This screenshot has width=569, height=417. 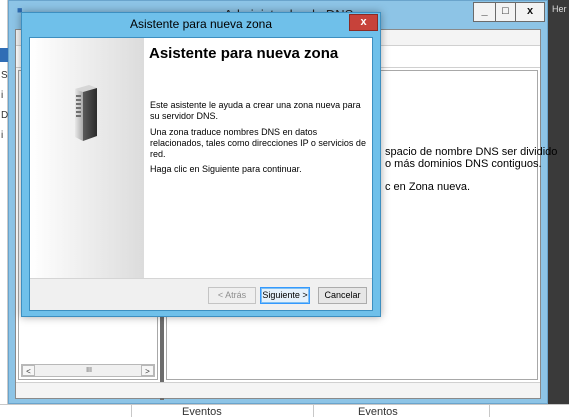 What do you see at coordinates (201, 294) in the screenshot?
I see `wizard-button-bar: < Atrás Siguiente > Cancelar` at bounding box center [201, 294].